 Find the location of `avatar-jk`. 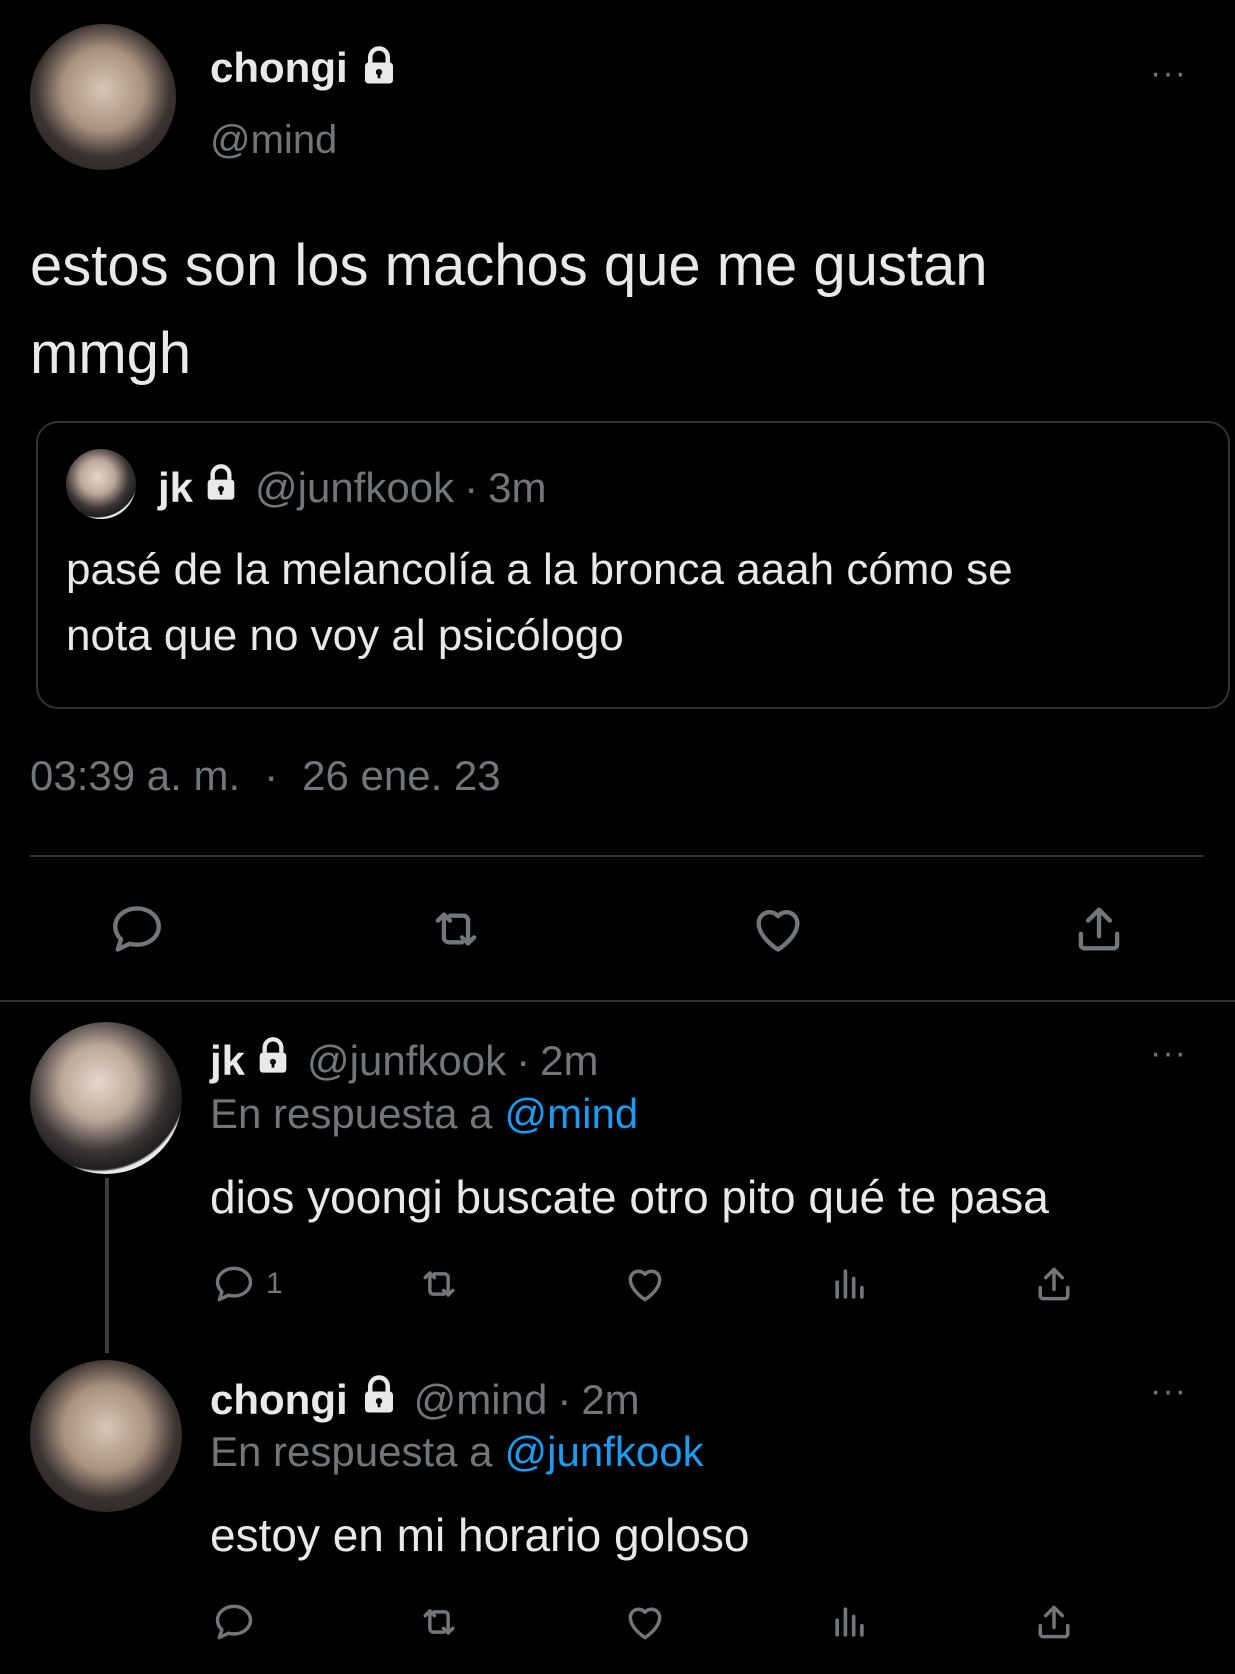

avatar-jk is located at coordinates (106, 1098).